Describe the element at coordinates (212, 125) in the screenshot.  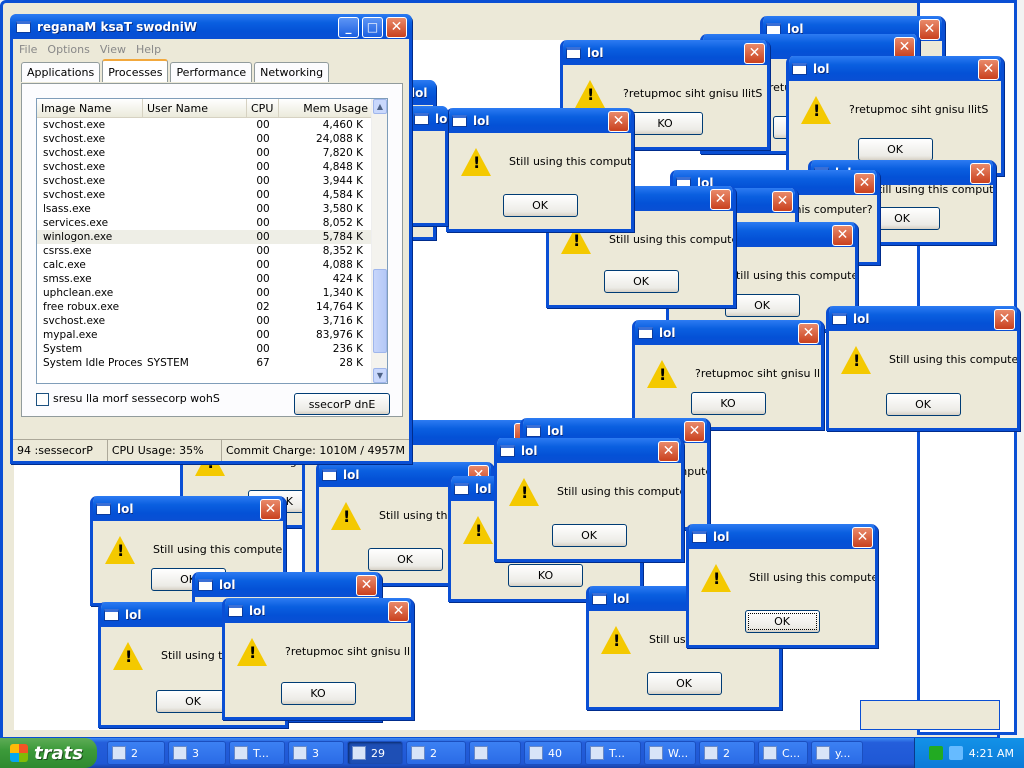
I see `process-row: svchost.exe 00 4,460 K` at that location.